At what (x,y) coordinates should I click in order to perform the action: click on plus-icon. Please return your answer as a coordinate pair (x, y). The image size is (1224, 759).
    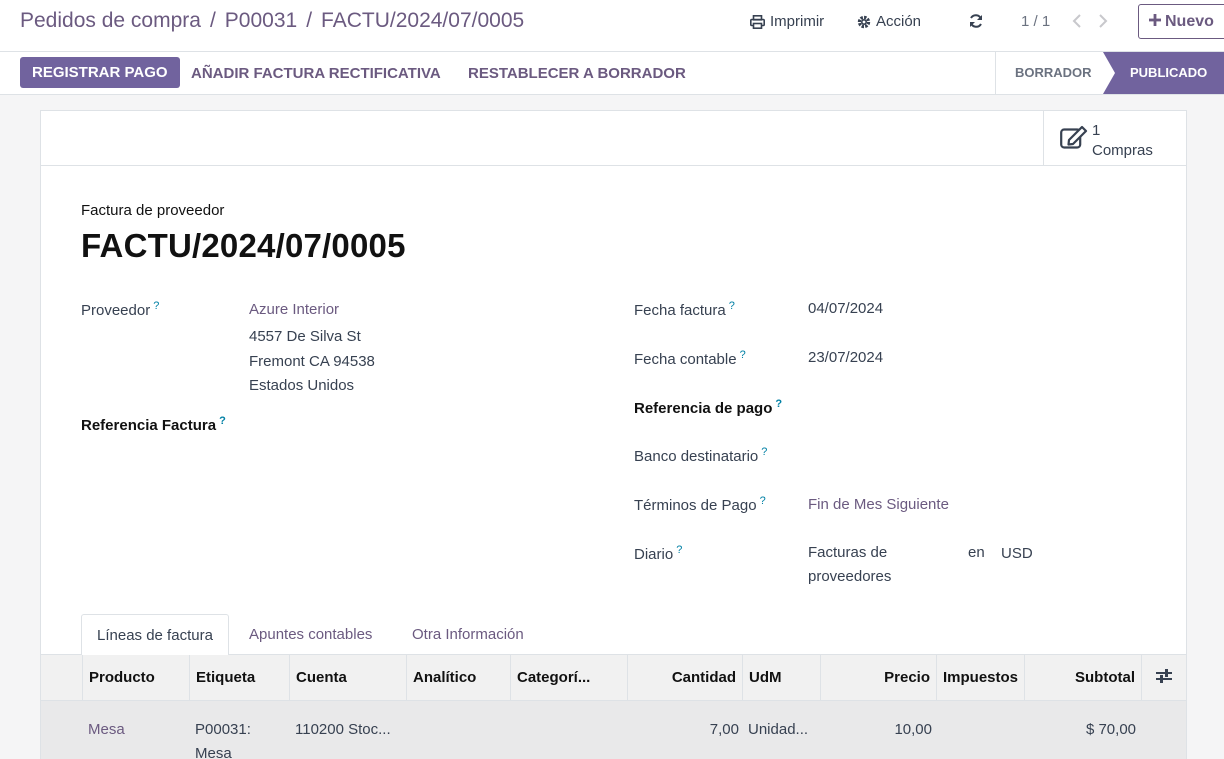
    Looking at the image, I should click on (1155, 22).